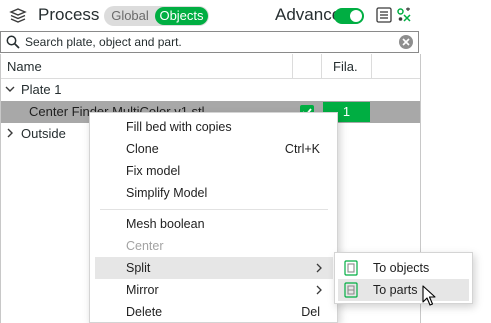 The image size is (491, 323). I want to click on clear-icon, so click(406, 42).